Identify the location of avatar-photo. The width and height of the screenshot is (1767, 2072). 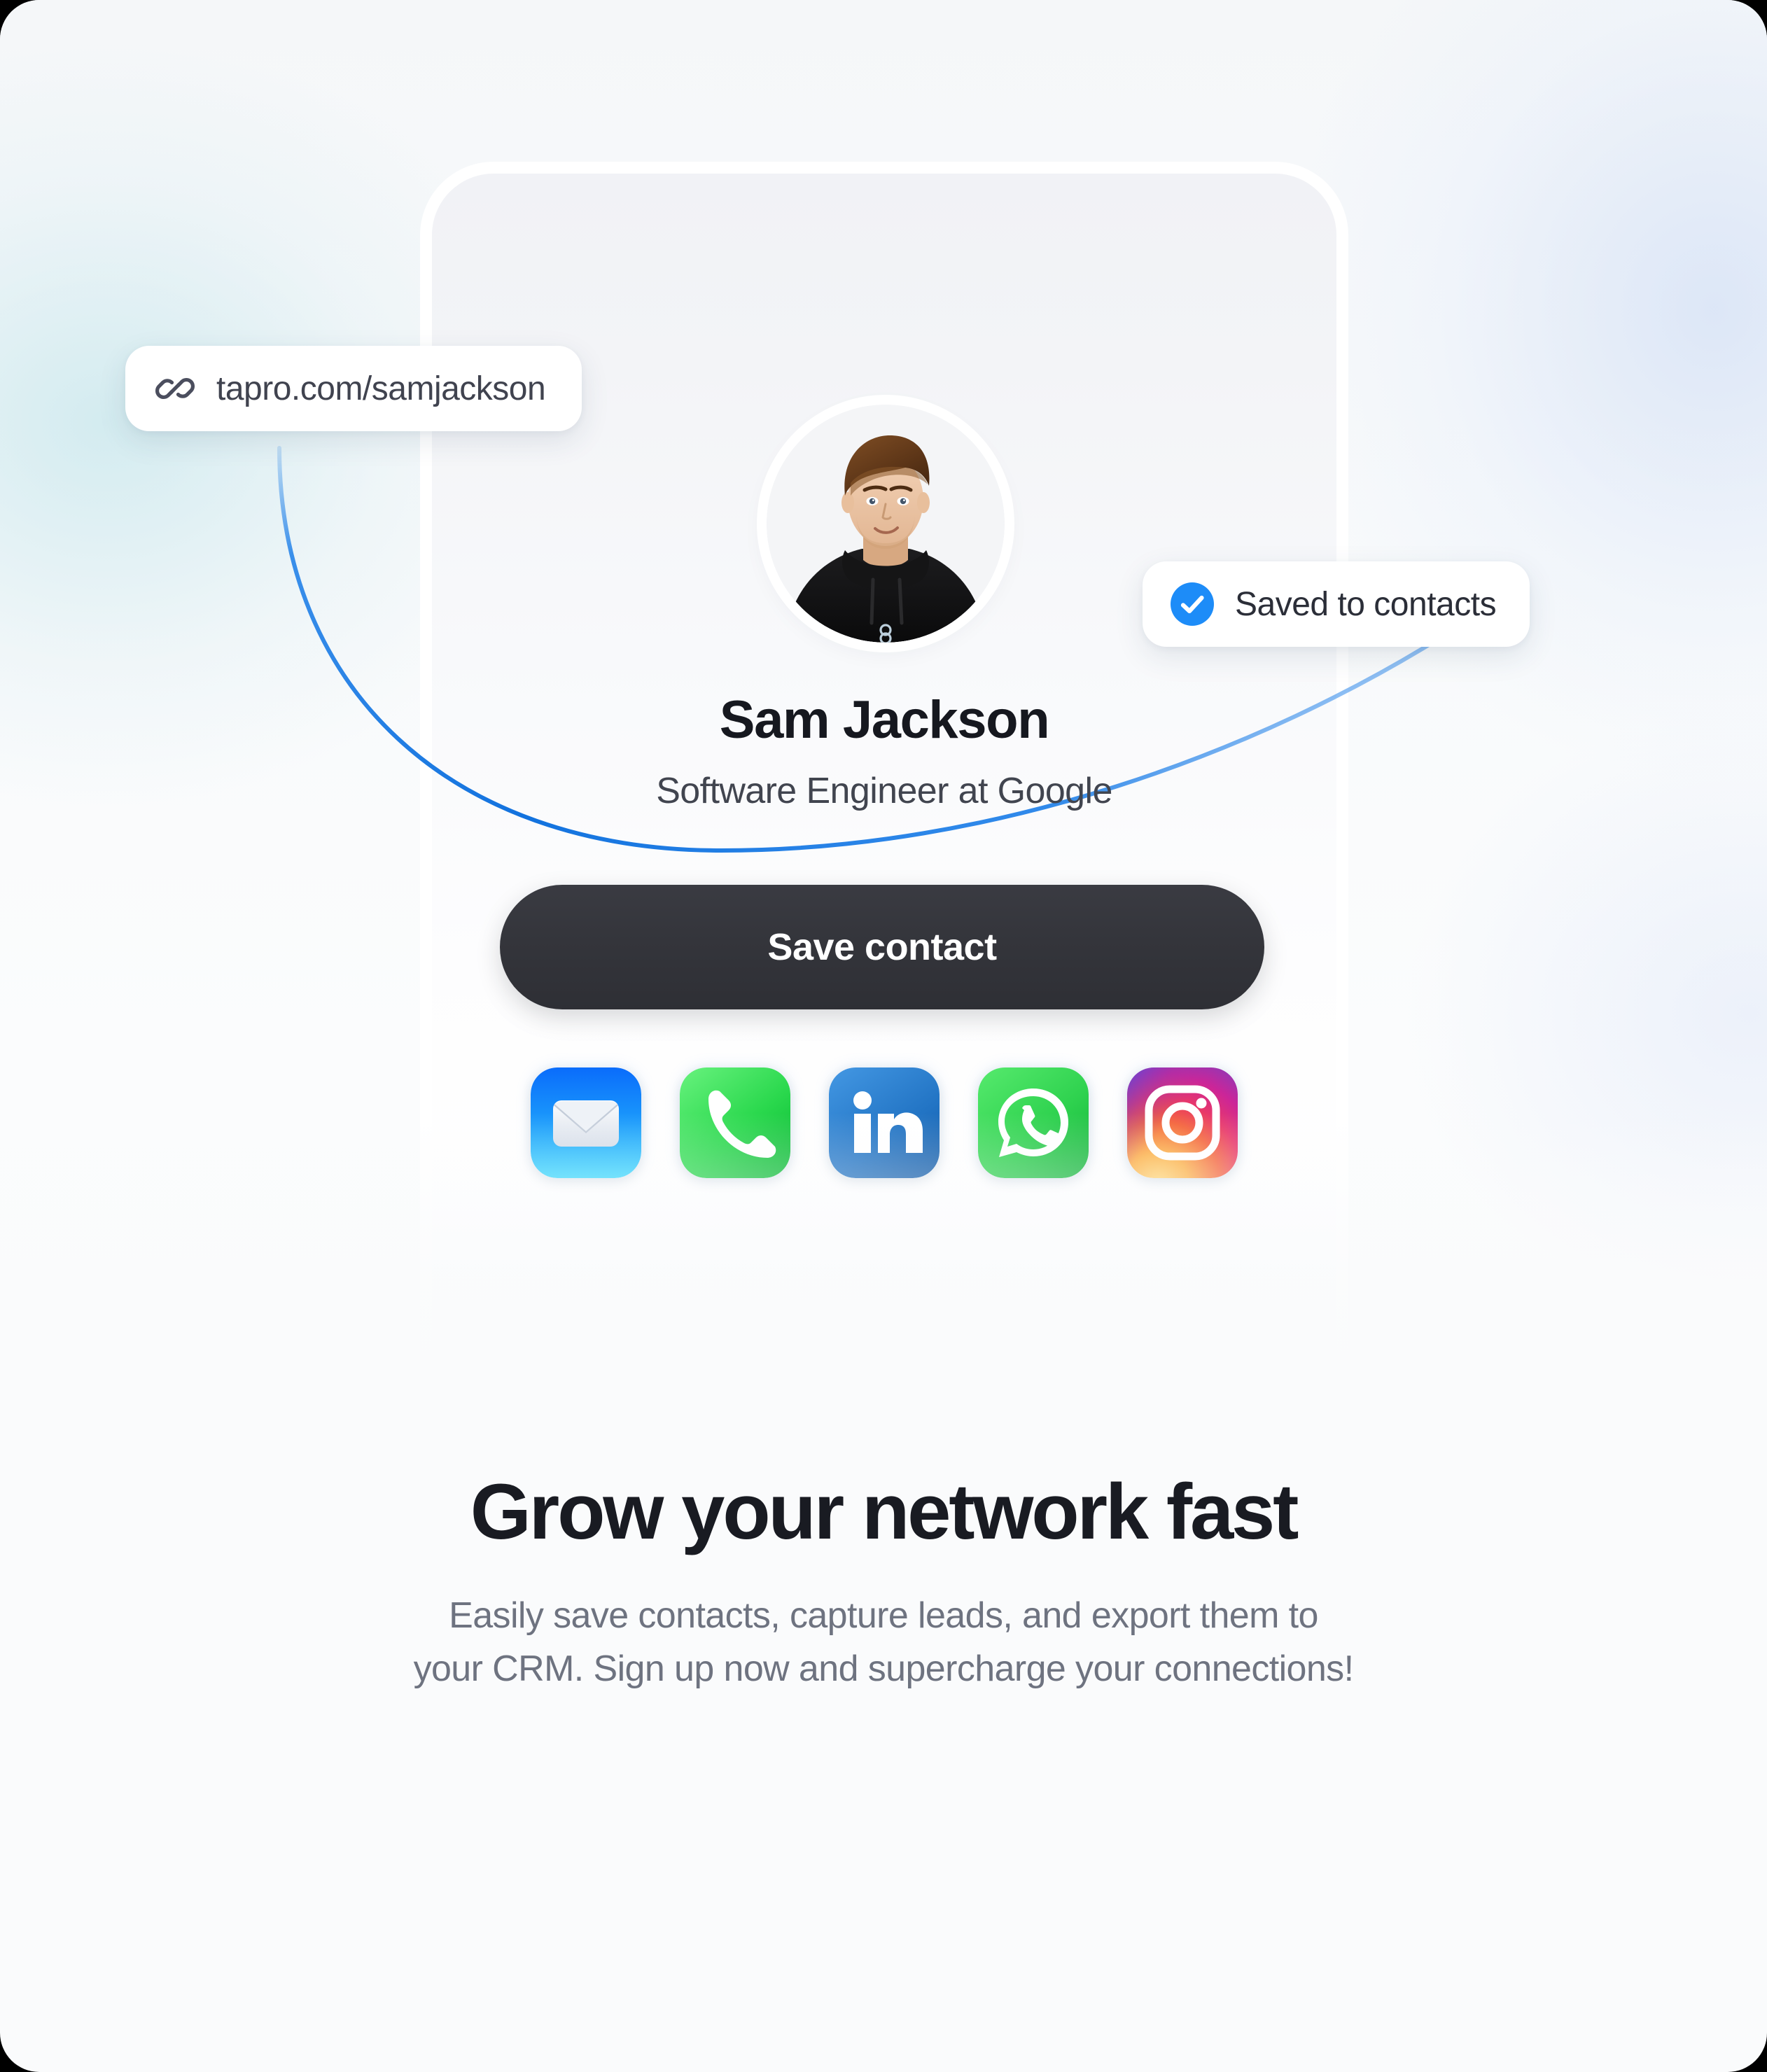
(886, 524).